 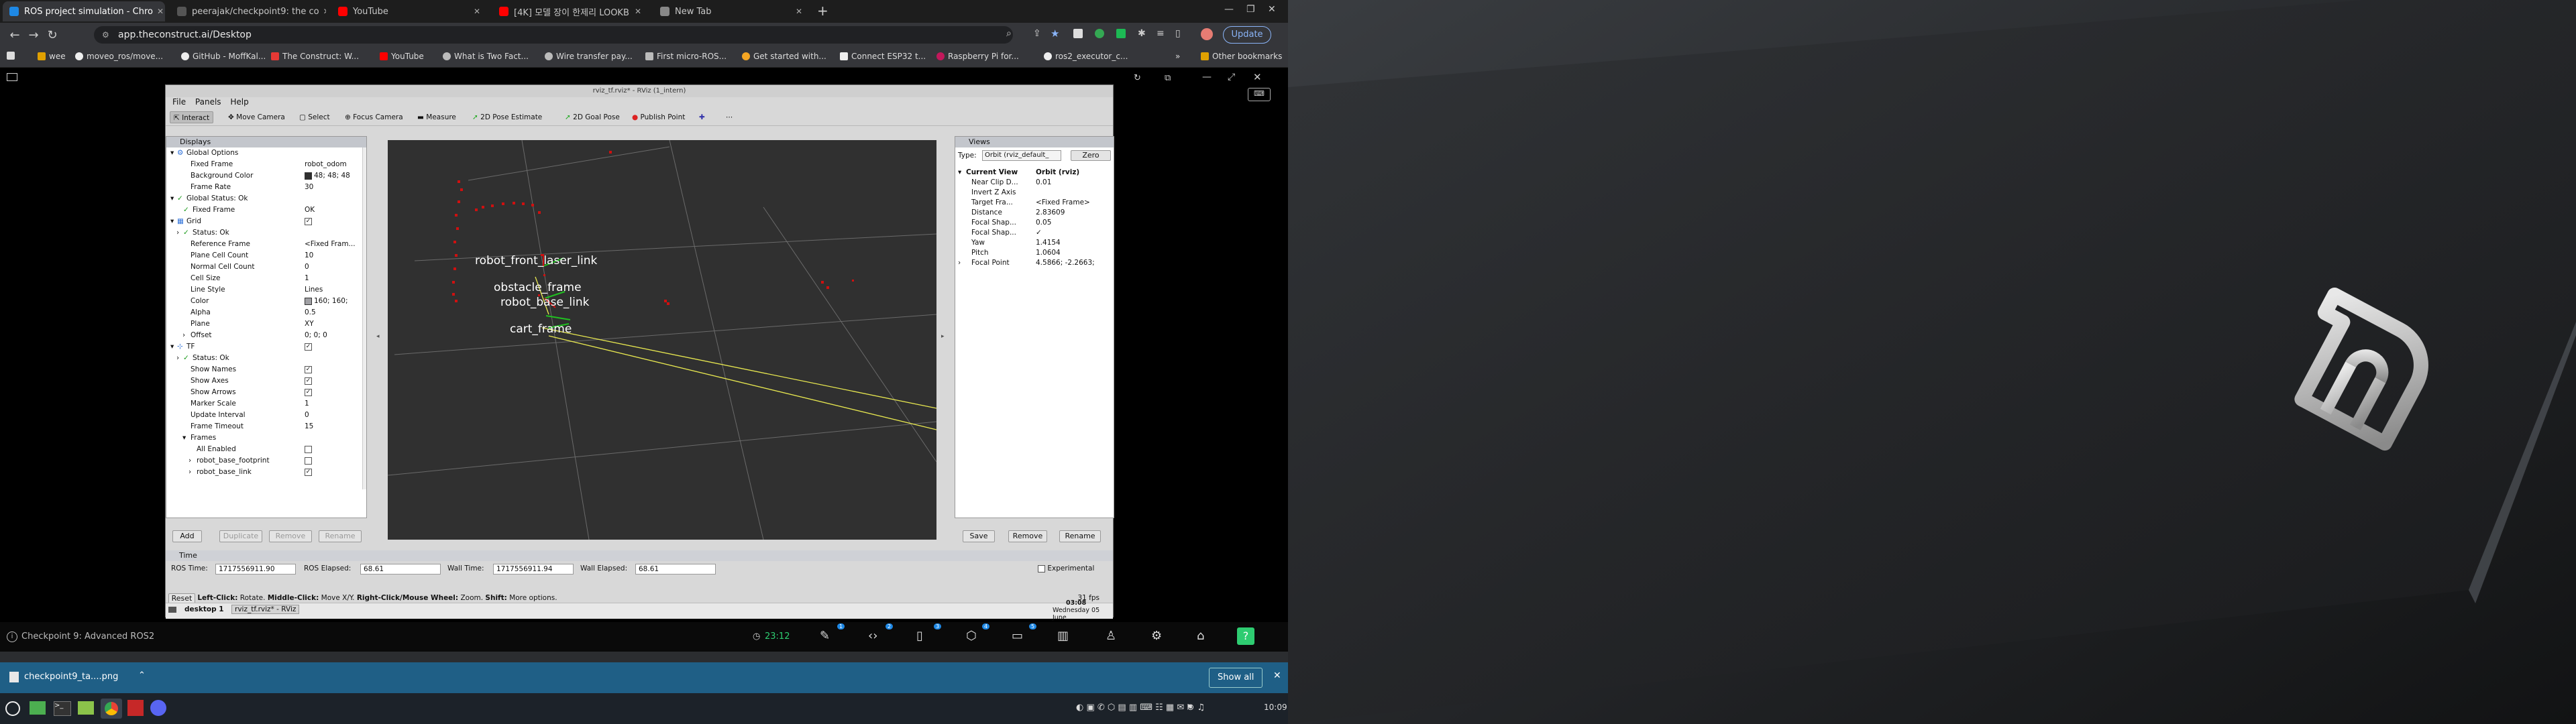 What do you see at coordinates (919, 636) in the screenshot?
I see `file-icon: ▯` at bounding box center [919, 636].